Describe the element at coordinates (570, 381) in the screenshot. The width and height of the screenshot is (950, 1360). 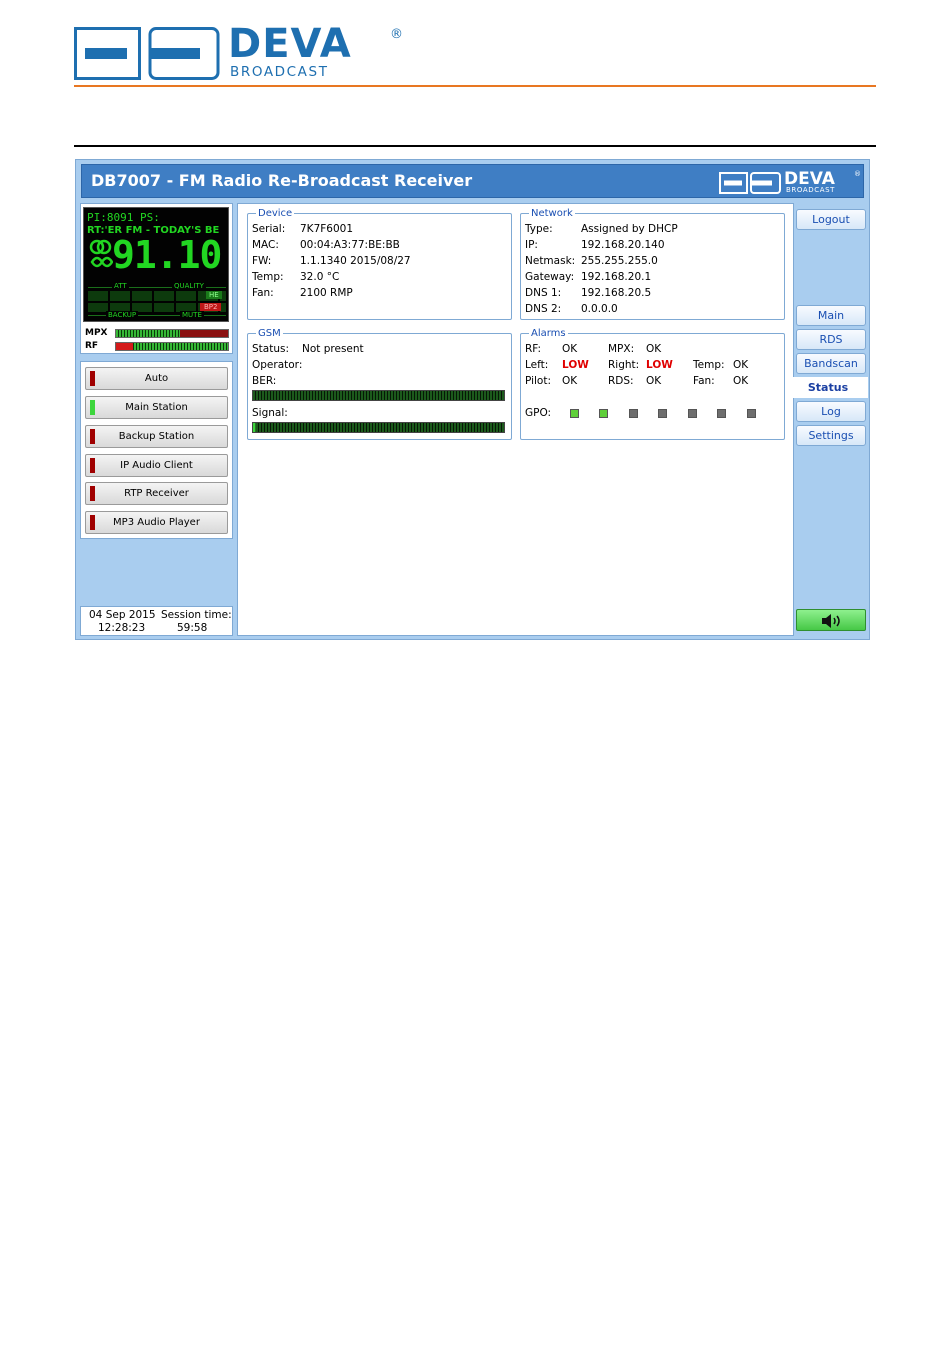
I see `alarm-pilot-value: OK` at that location.